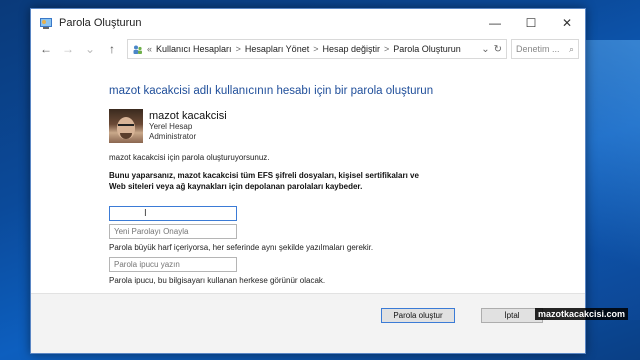  What do you see at coordinates (145, 213) in the screenshot?
I see `text-cursor-icon: I` at bounding box center [145, 213].